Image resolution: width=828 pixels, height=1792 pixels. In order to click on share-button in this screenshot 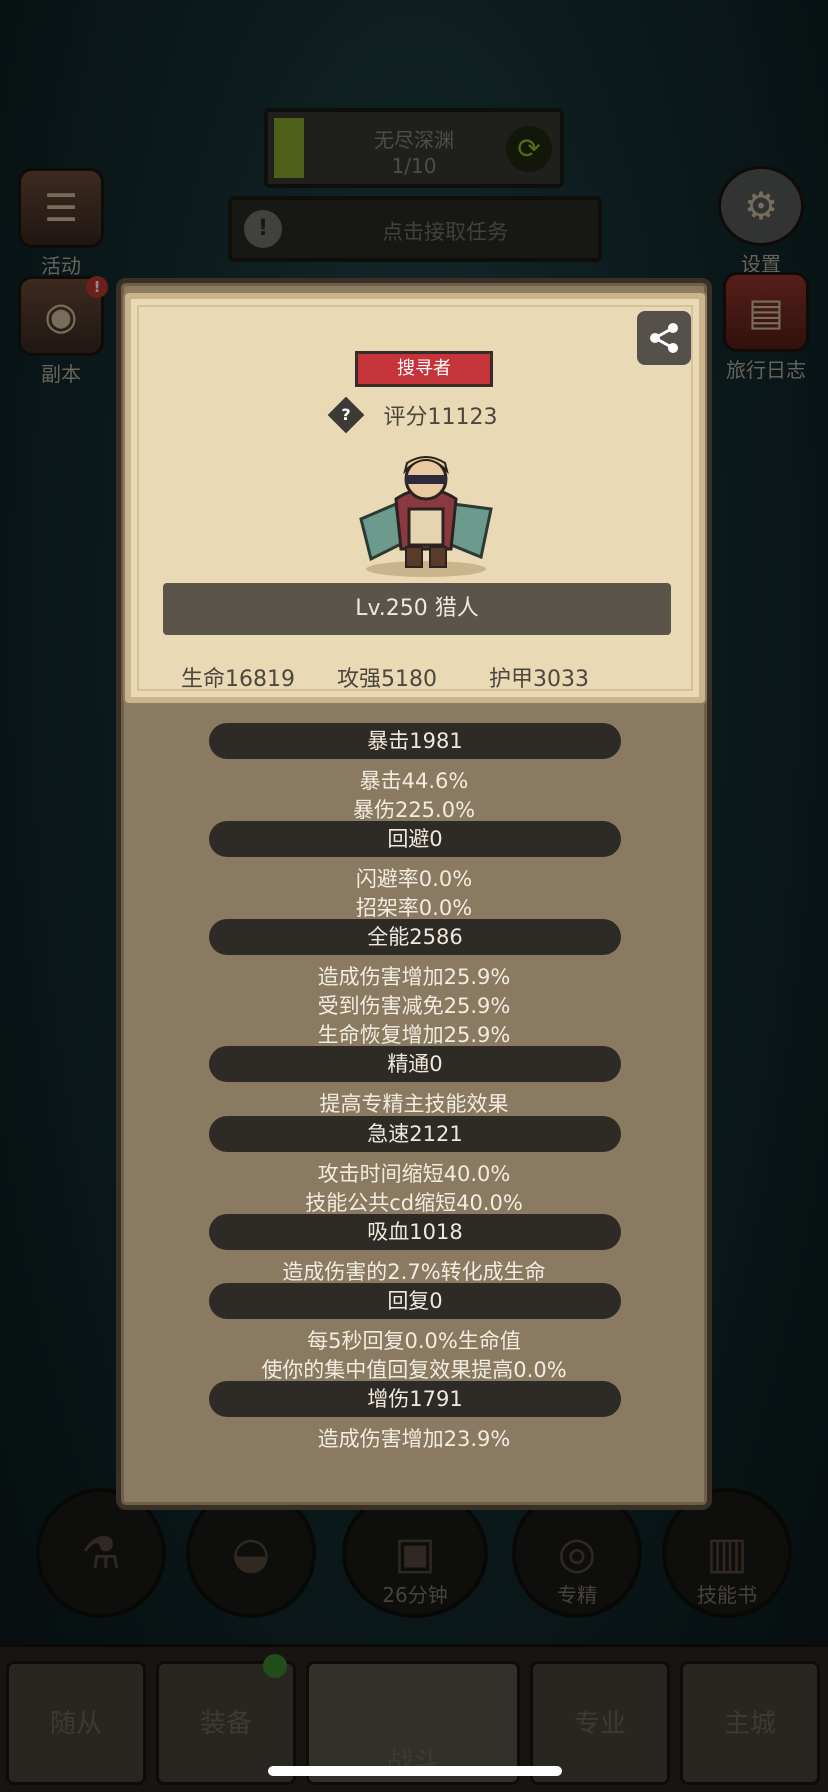, I will do `click(664, 338)`.